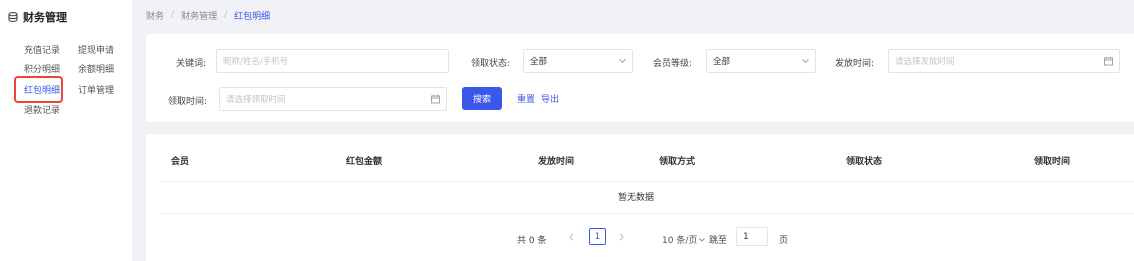  What do you see at coordinates (673, 64) in the screenshot?
I see `member-level-label: 会员等级:` at bounding box center [673, 64].